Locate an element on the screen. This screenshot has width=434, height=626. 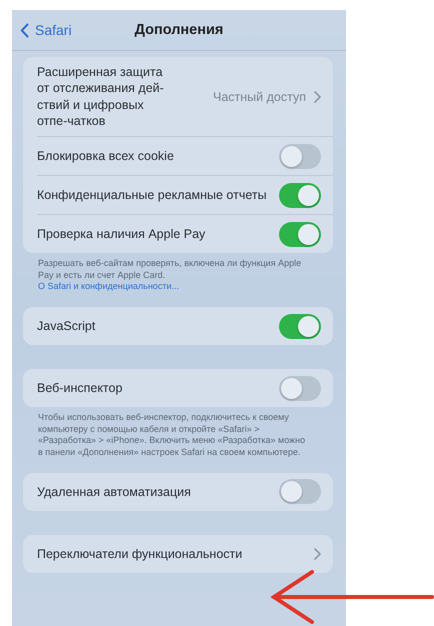
back-button: Safari is located at coordinates (46, 30).